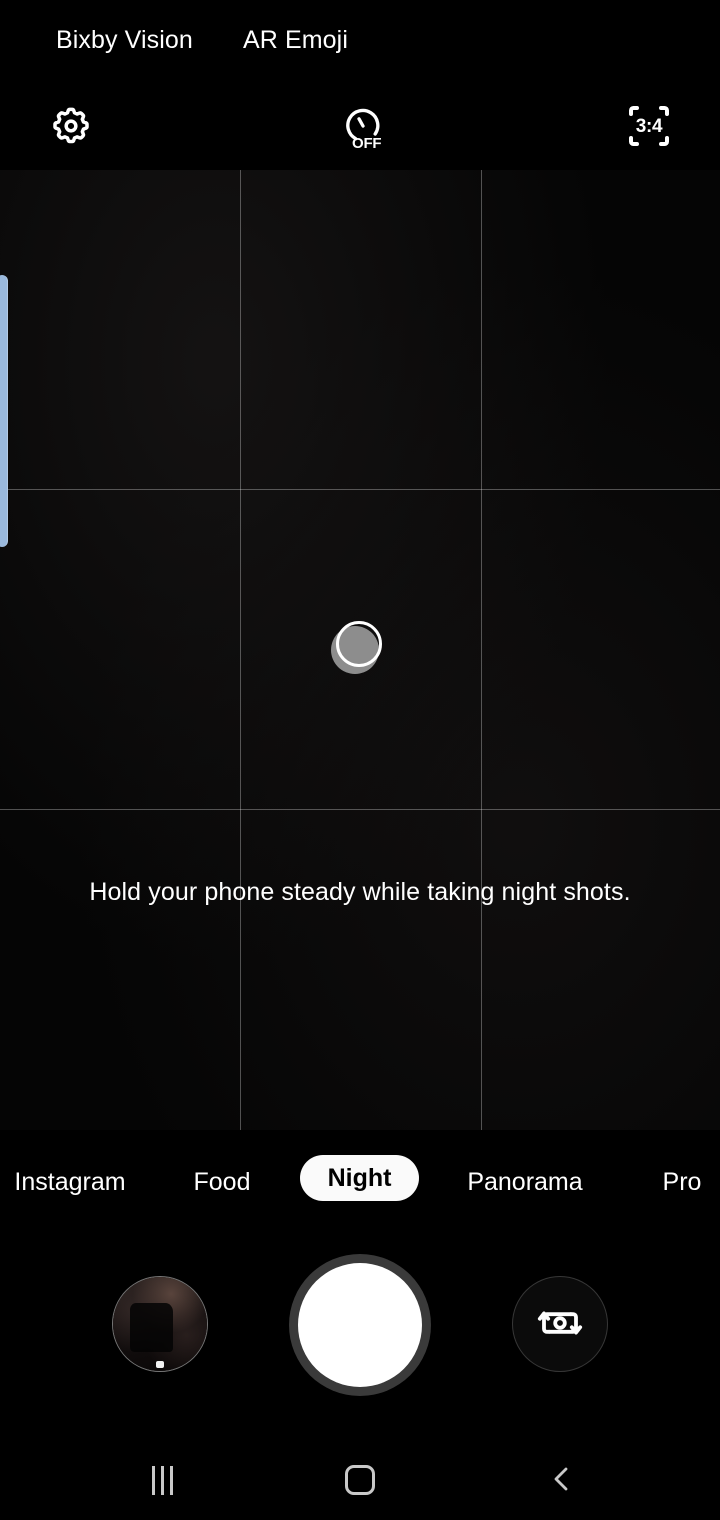 The width and height of the screenshot is (720, 1520). What do you see at coordinates (75, 1182) in the screenshot?
I see `mode-instagram: Instagram` at bounding box center [75, 1182].